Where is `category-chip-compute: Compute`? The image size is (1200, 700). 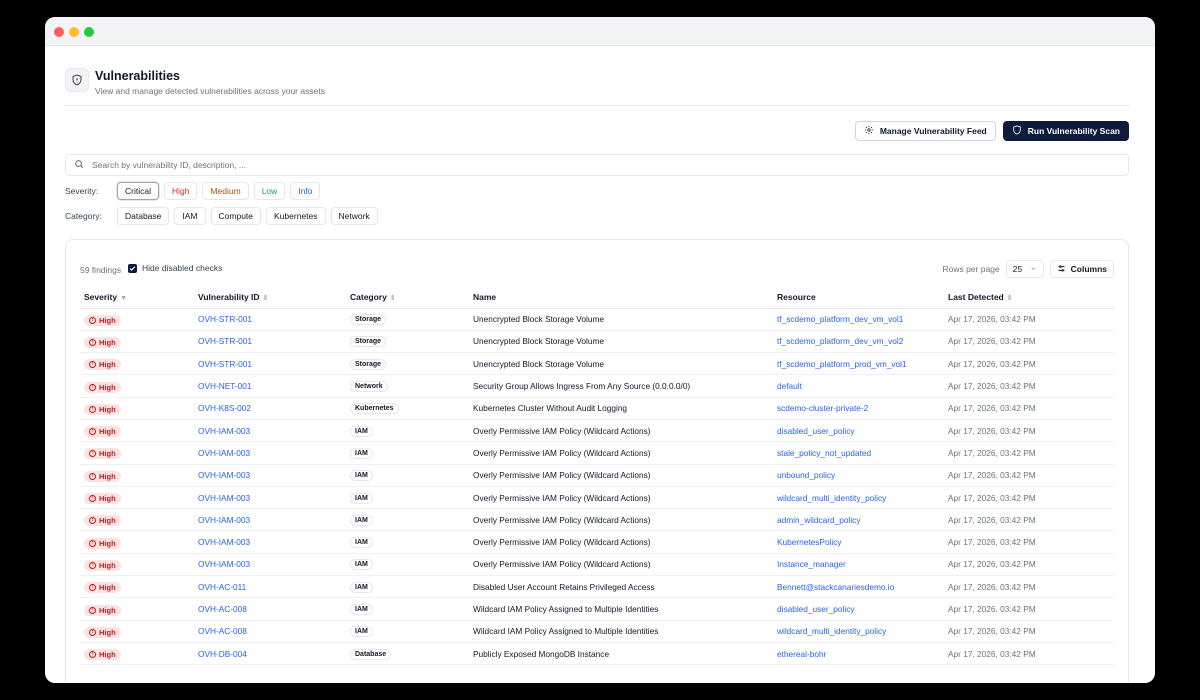
category-chip-compute: Compute is located at coordinates (236, 216).